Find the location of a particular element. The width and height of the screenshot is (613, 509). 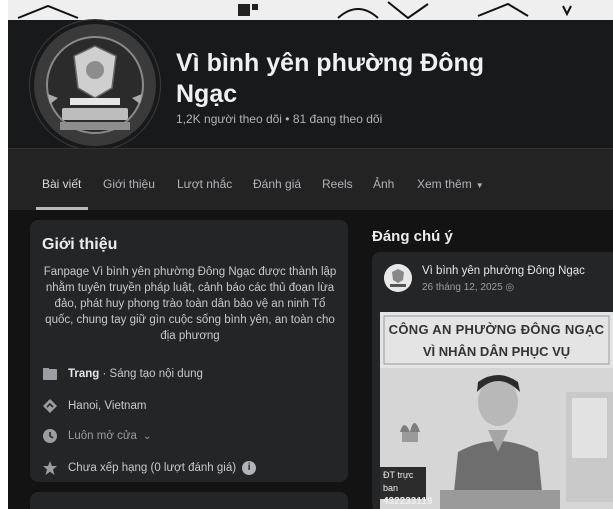

tab-more: Xem thêm ▼ is located at coordinates (450, 184).